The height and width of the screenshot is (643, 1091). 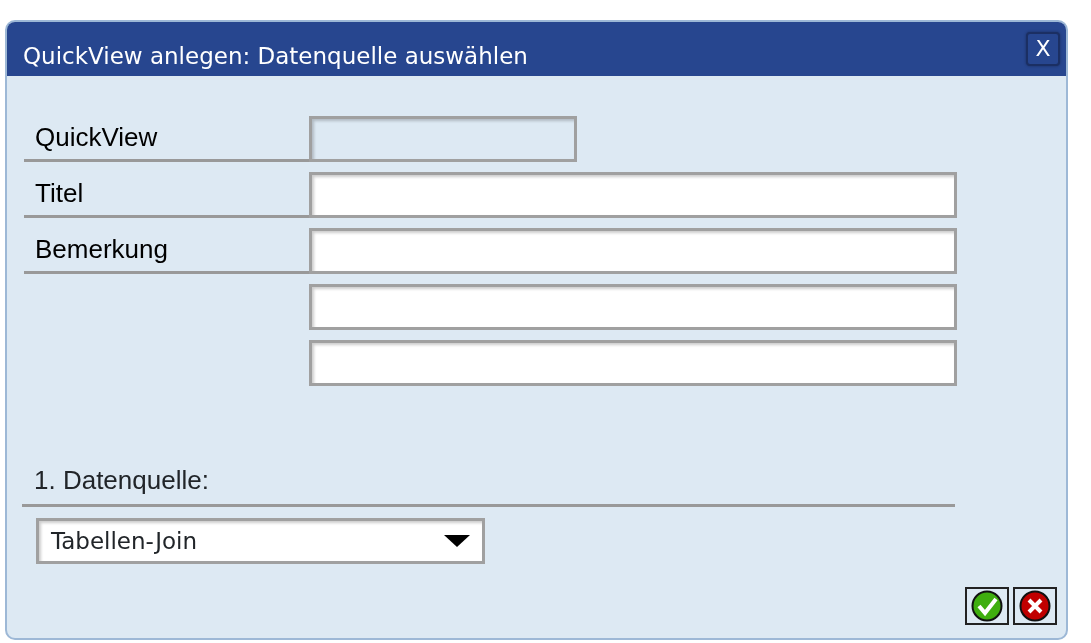 I want to click on window-title: QuickView anlegen: Datenquelle auswählen, so click(x=275, y=56).